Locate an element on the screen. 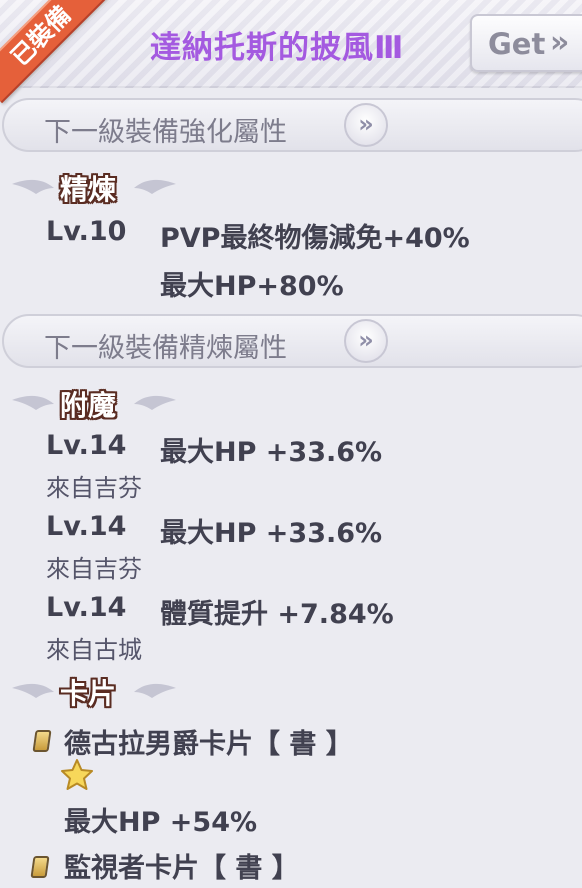 The image size is (582, 888). next-refine-attributes-bar: 下一級裝備精煉屬性 » is located at coordinates (292, 341).